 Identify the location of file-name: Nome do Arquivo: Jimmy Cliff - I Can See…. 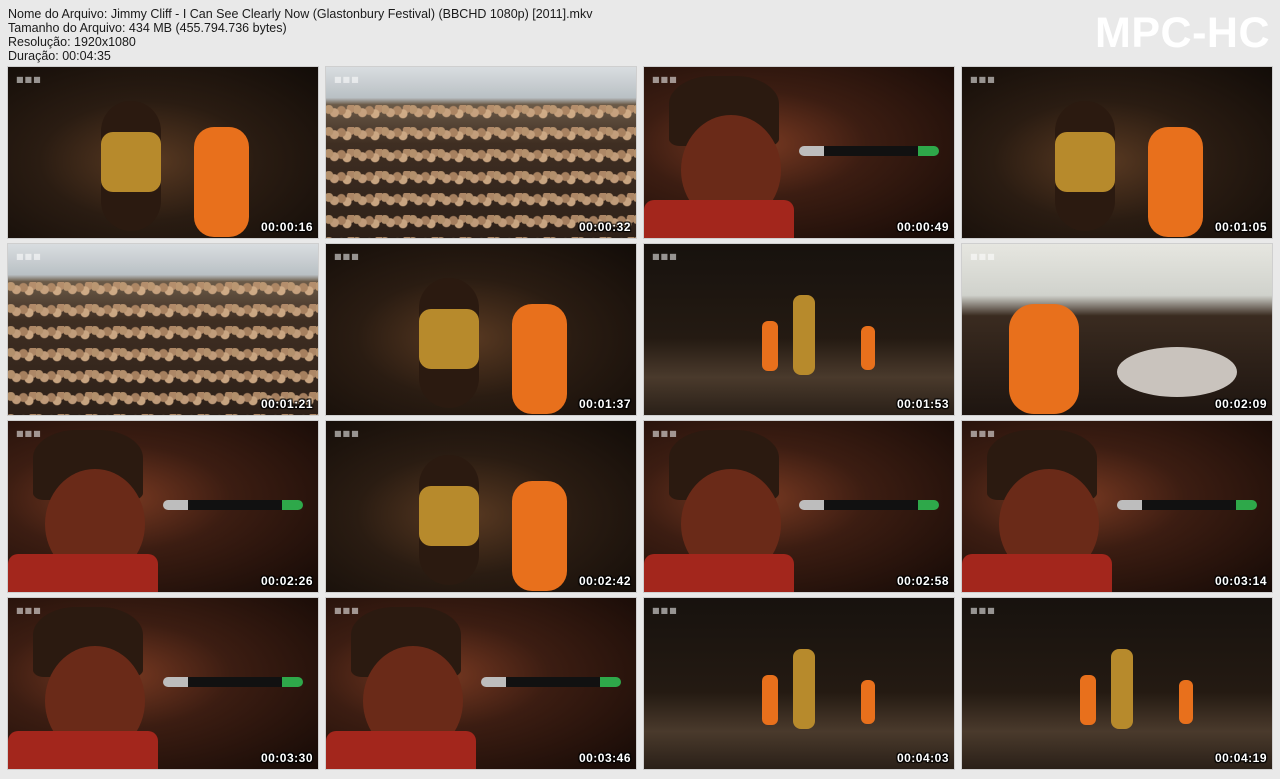
(300, 14).